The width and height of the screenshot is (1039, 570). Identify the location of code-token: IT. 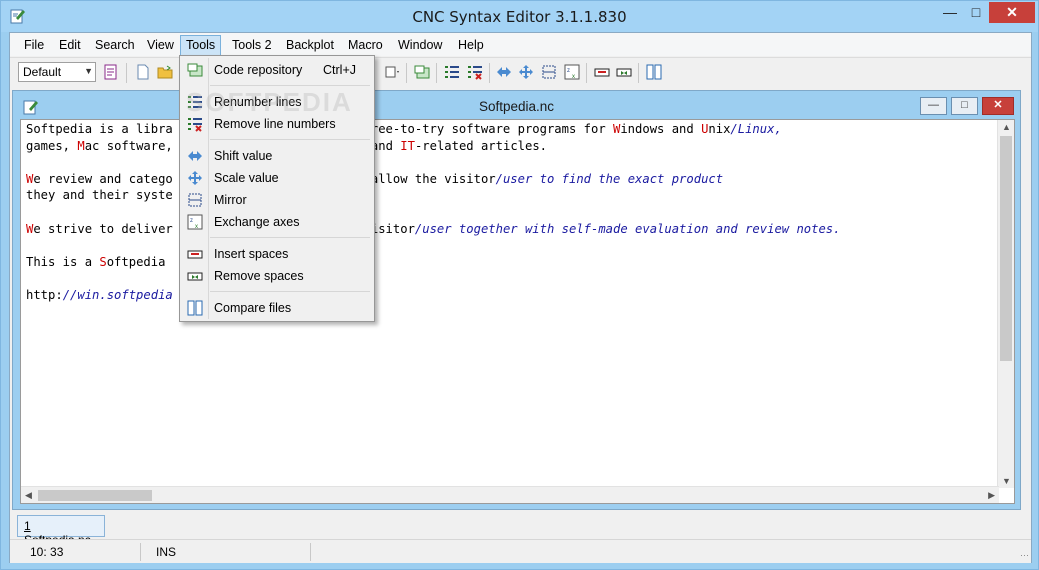
(407, 145).